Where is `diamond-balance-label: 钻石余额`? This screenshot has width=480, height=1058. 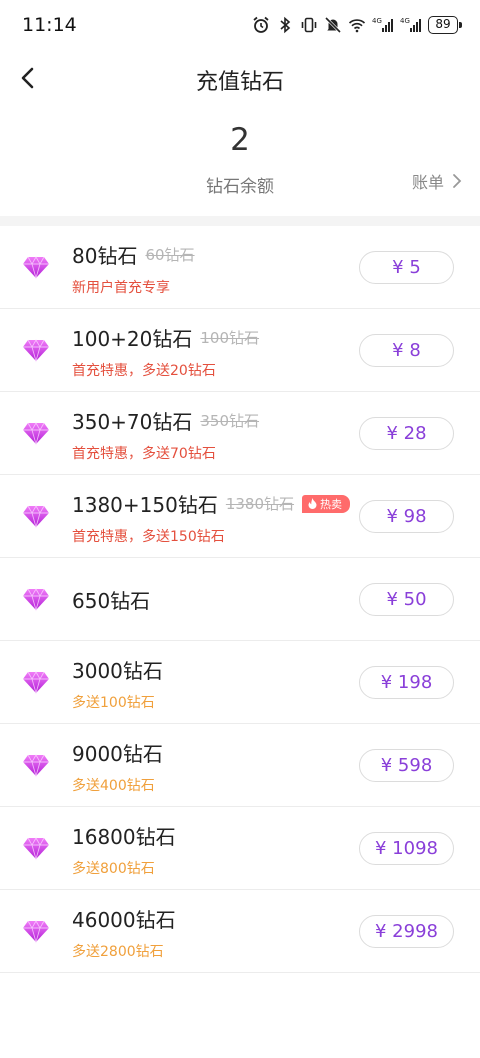 diamond-balance-label: 钻石余额 is located at coordinates (240, 187).